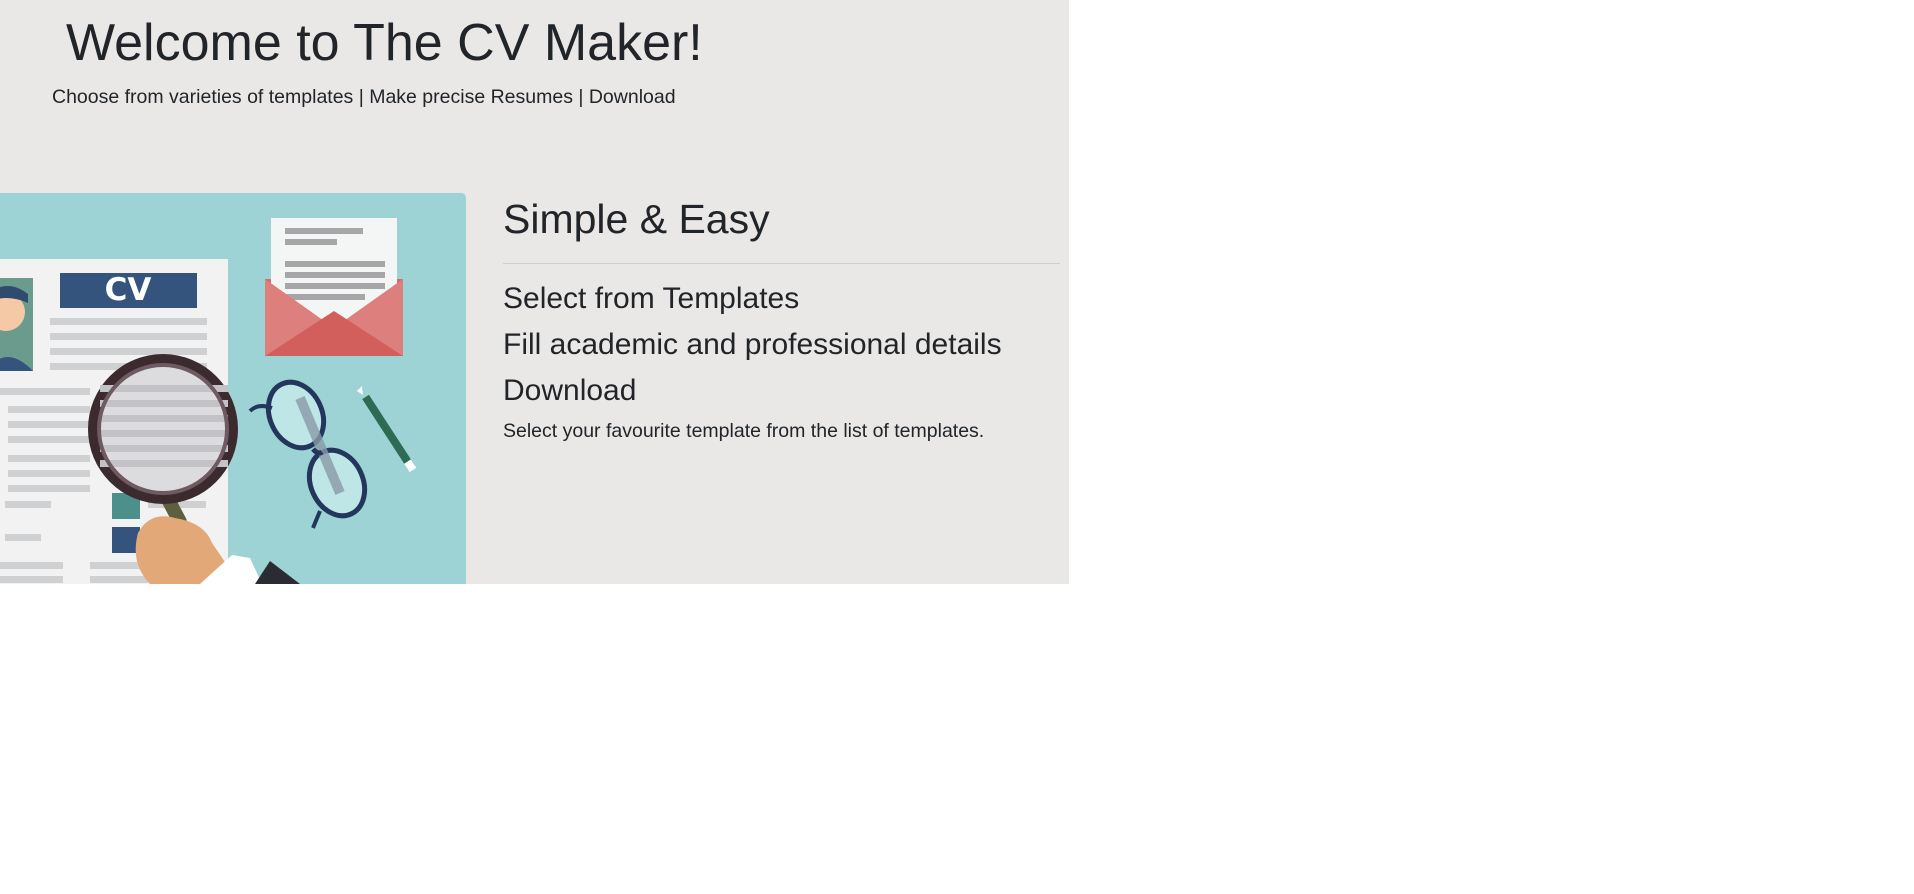  I want to click on page-title: Welcome to The CV Maker!, so click(384, 43).